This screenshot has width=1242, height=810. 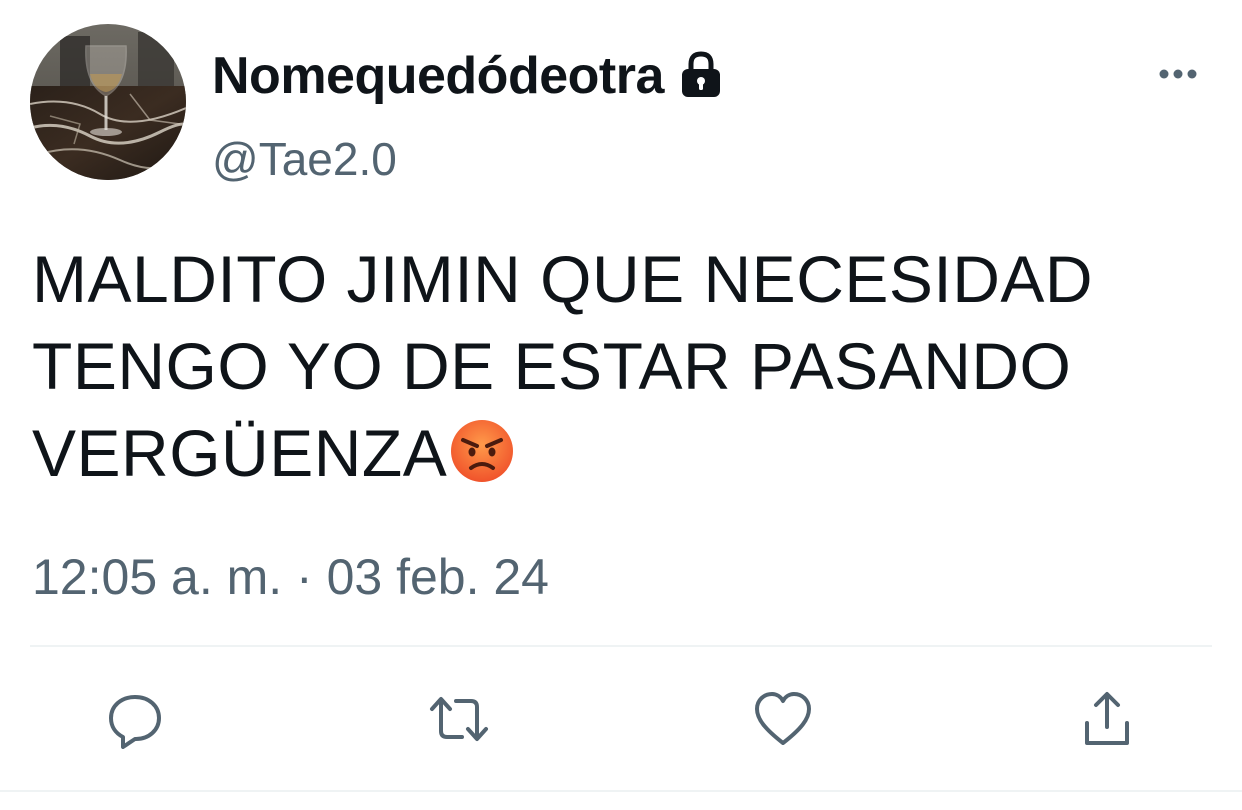 I want to click on tweet-text-line: MALDITO JIMIN QUE NECESIDAD, so click(x=563, y=279).